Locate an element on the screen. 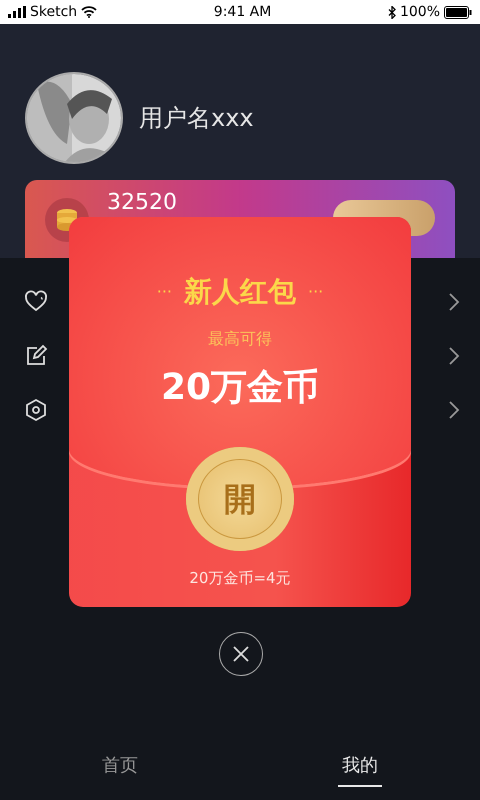  username: 用户名xxx is located at coordinates (196, 118).